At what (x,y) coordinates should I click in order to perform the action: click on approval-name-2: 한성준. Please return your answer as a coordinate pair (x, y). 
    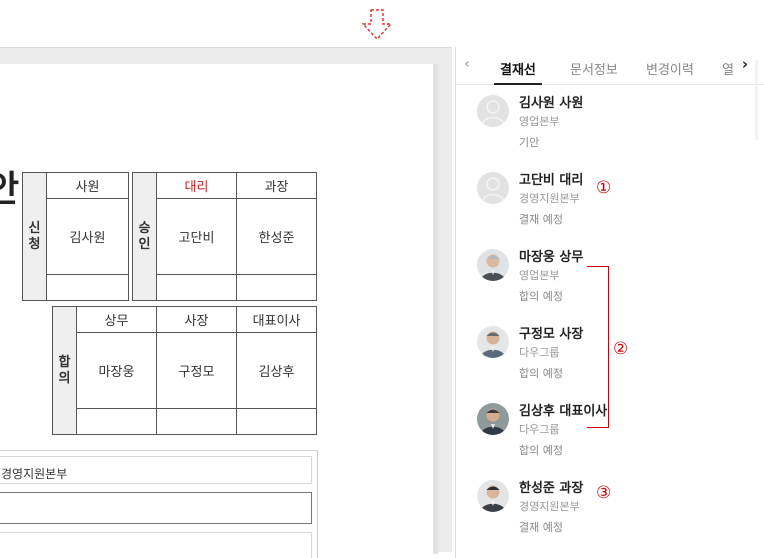
    Looking at the image, I should click on (276, 236).